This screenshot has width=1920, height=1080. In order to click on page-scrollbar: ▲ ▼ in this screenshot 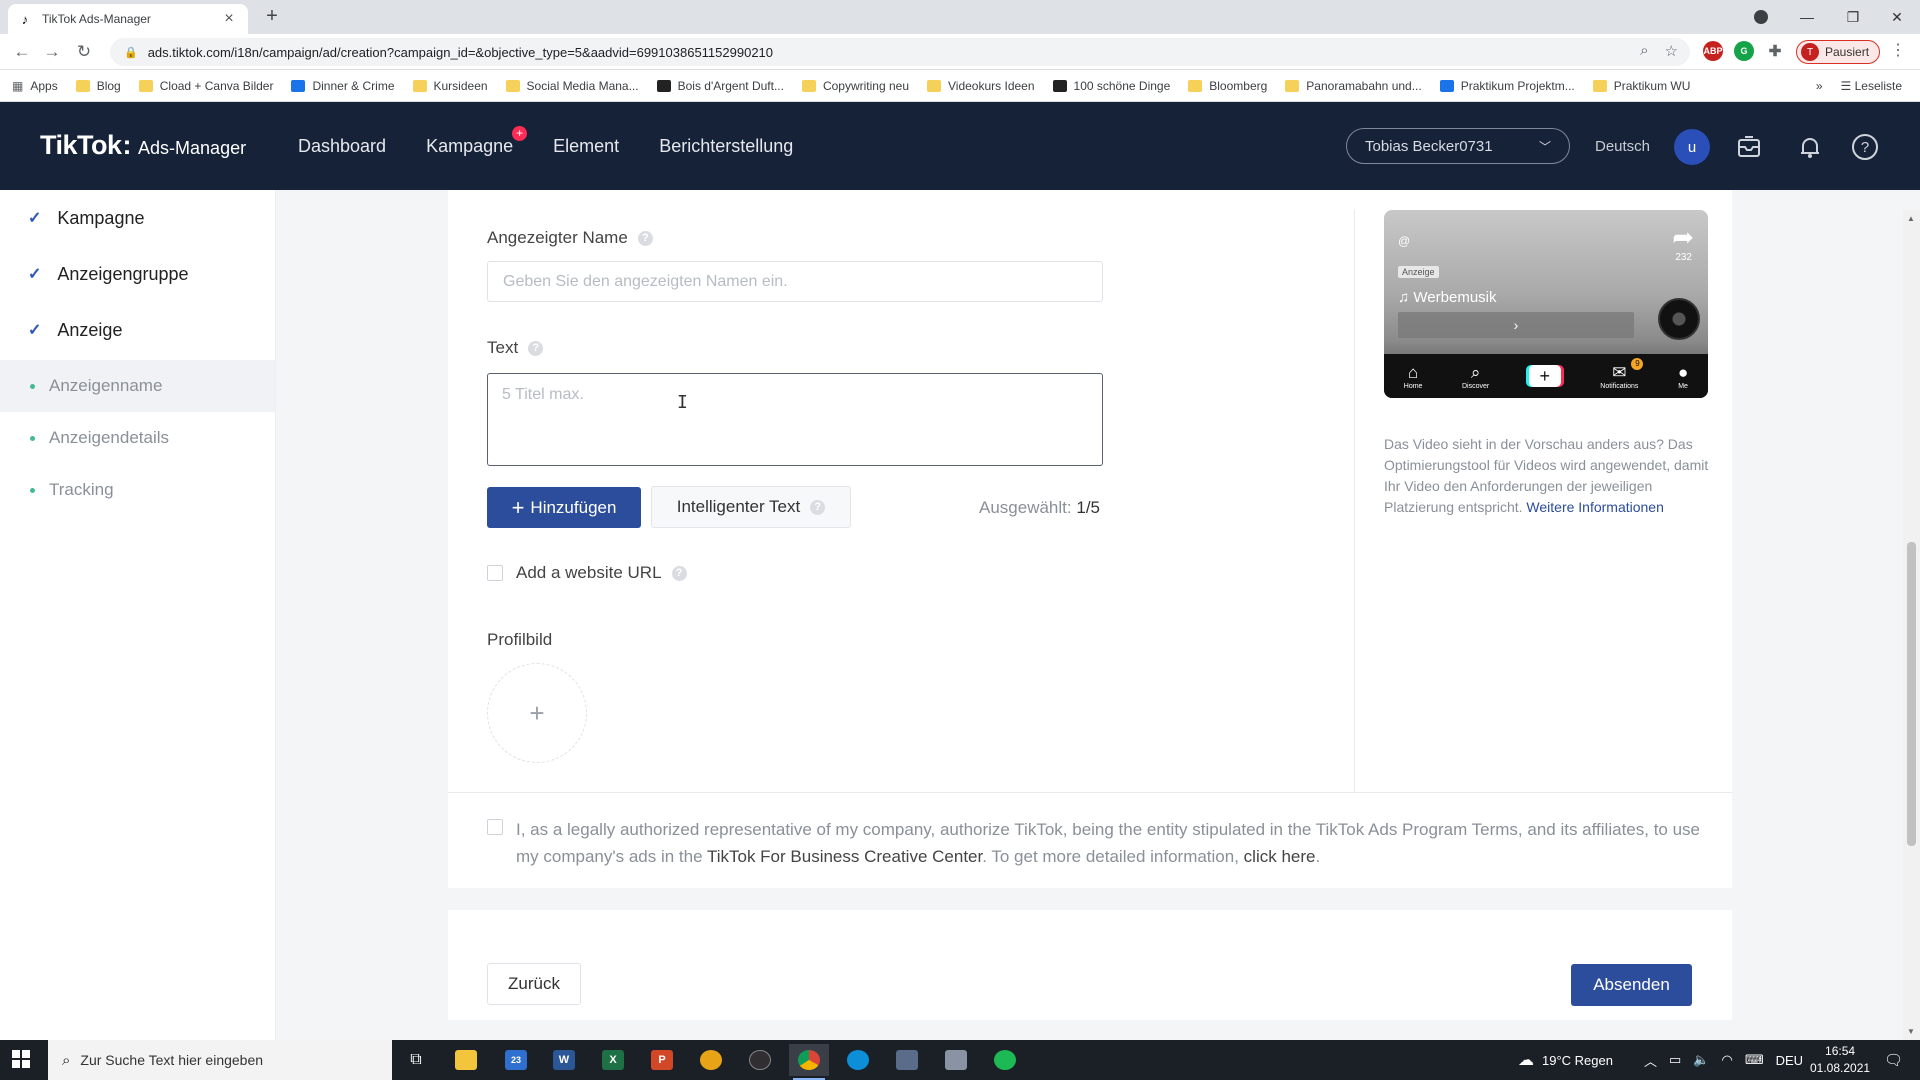, I will do `click(1911, 625)`.